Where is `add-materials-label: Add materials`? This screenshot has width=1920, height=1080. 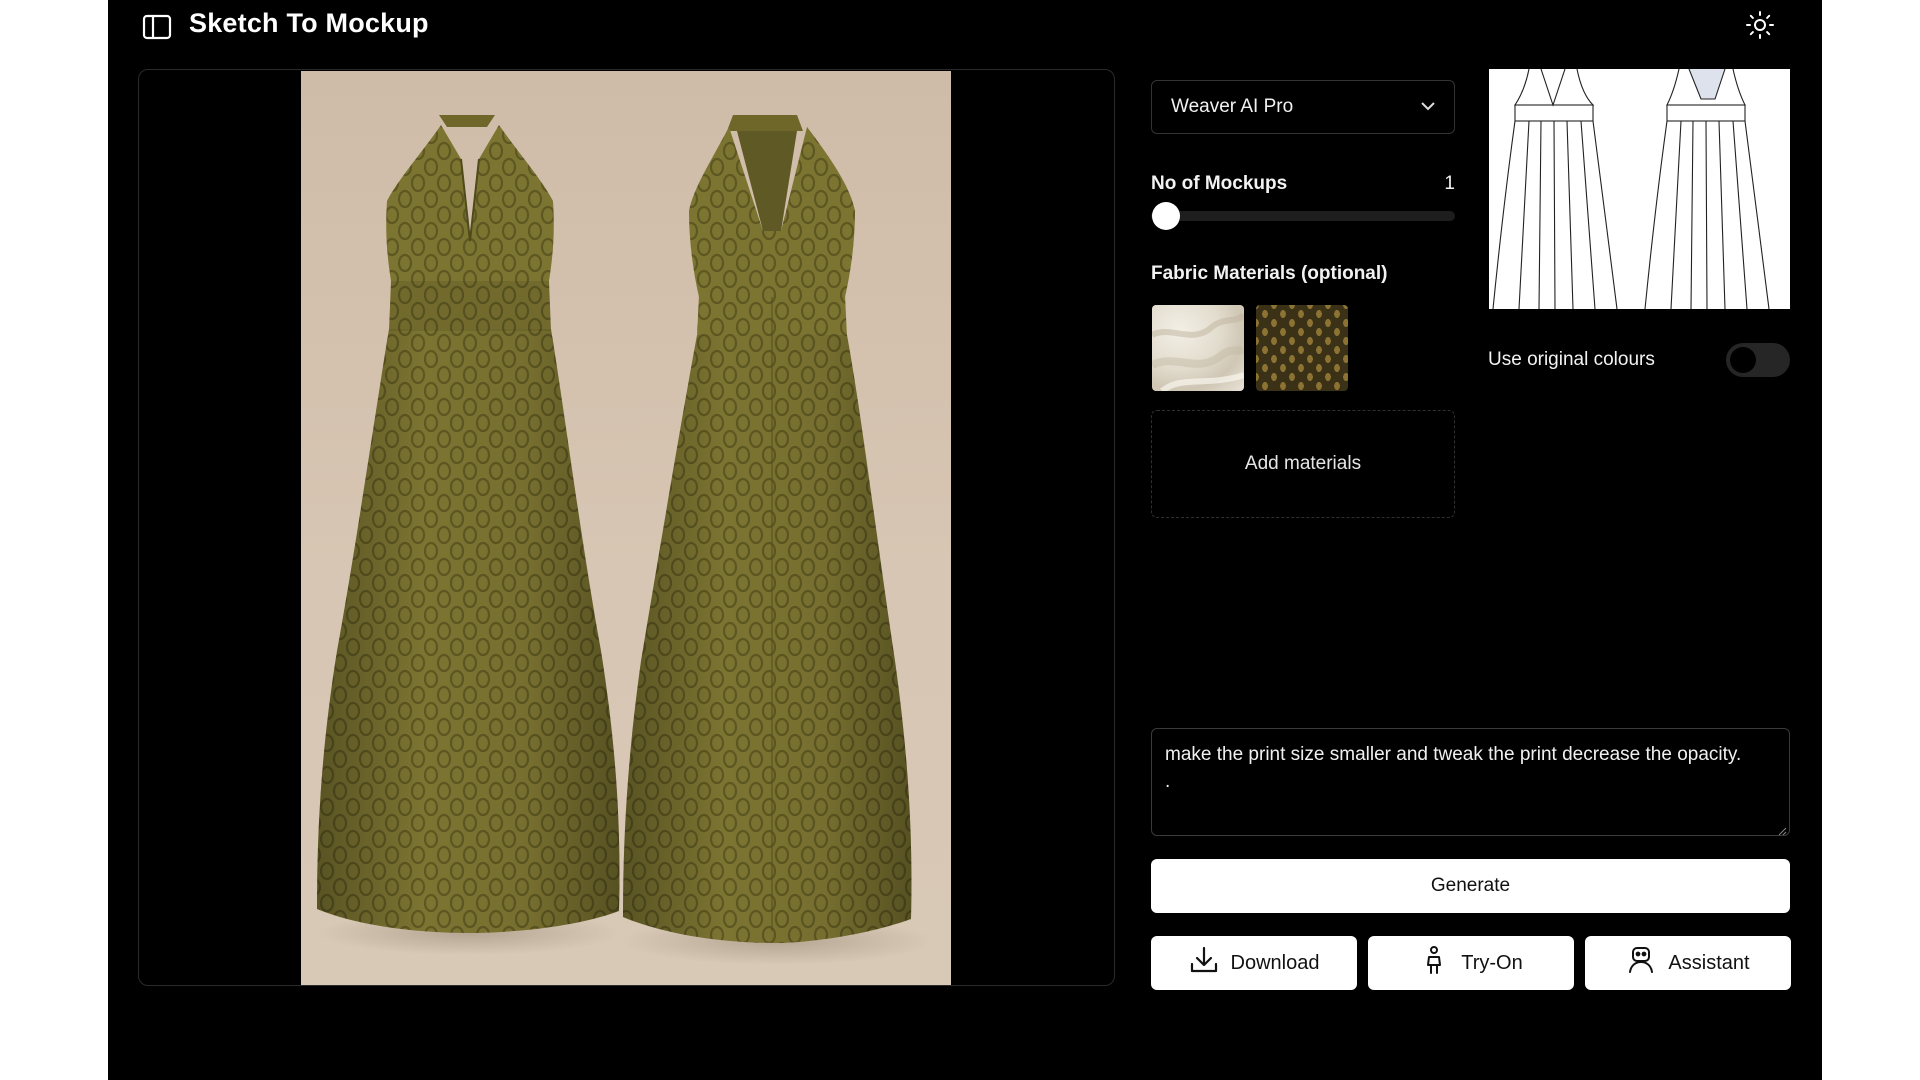 add-materials-label: Add materials is located at coordinates (1303, 463).